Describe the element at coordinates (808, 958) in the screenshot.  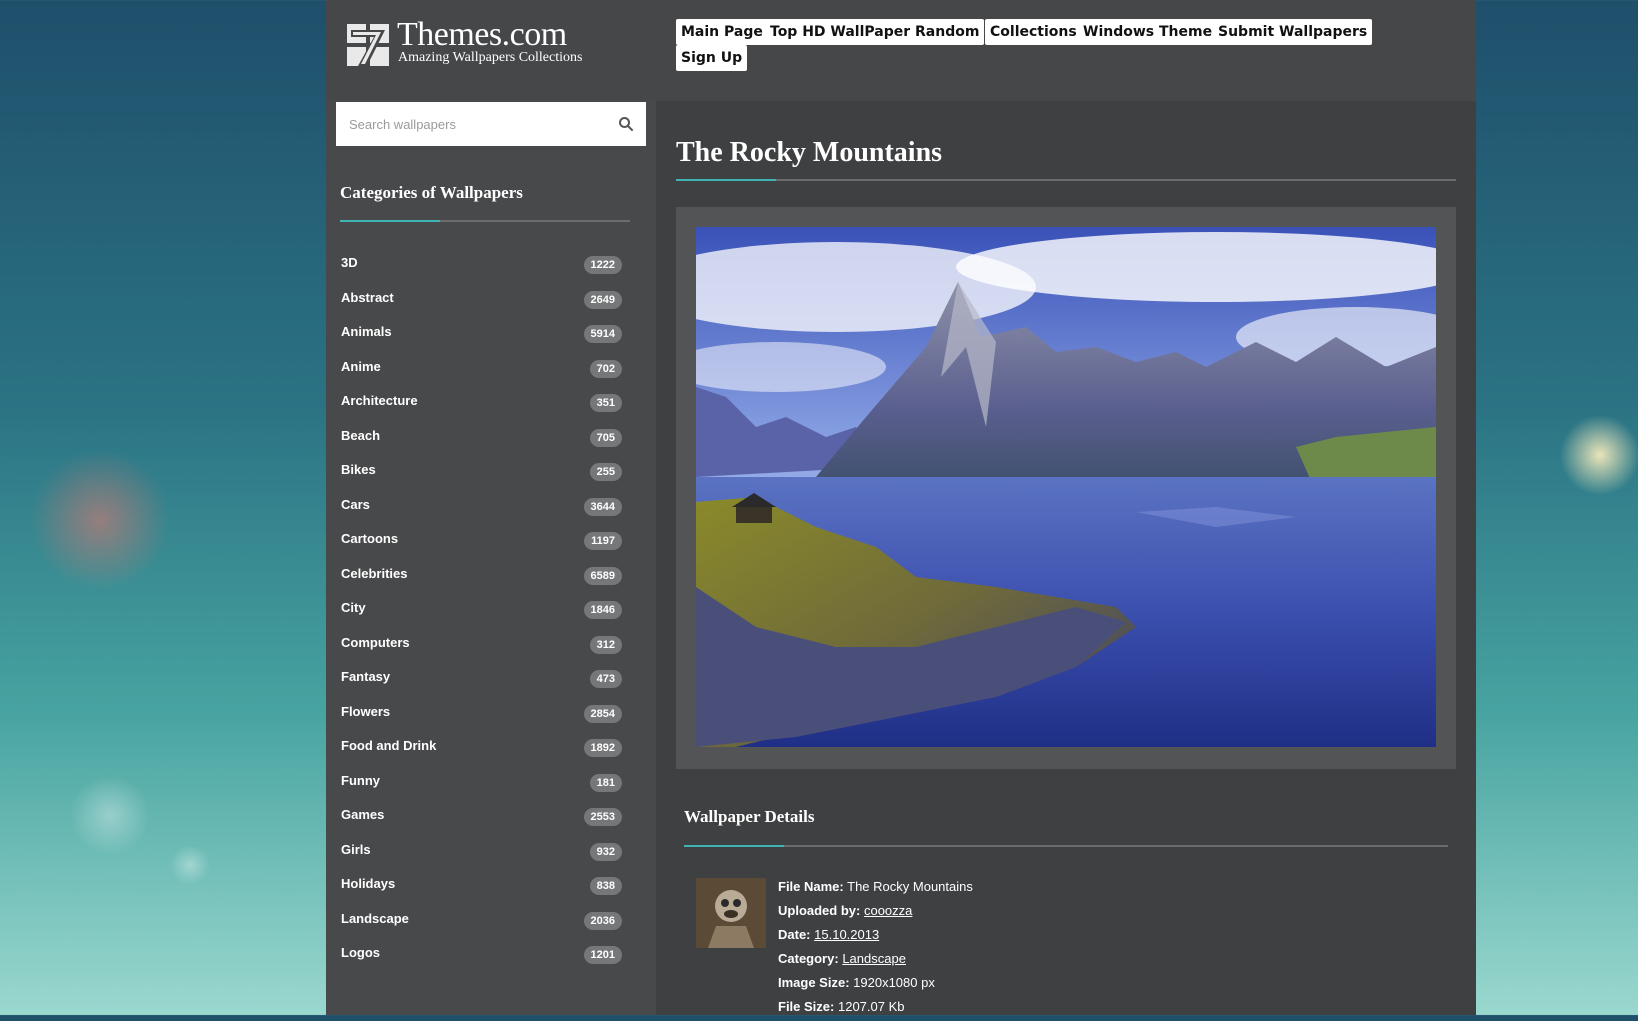
I see `detail-label: Category:` at that location.